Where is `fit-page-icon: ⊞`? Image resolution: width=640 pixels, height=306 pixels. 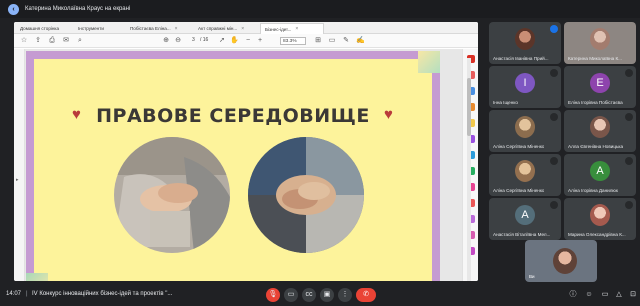
fit-page-icon: ⊞ is located at coordinates (318, 41).